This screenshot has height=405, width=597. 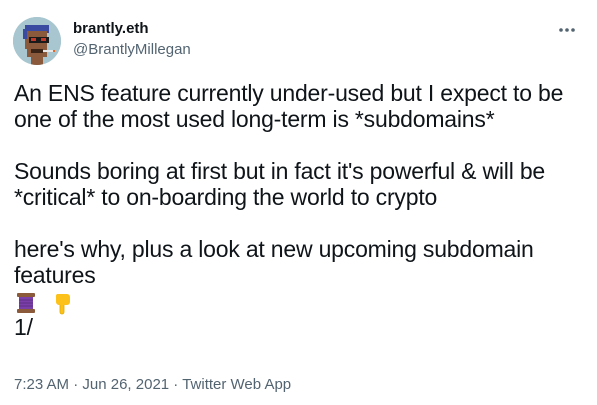 I want to click on tweet-meta: 7:23 AM · Jun 26, 2021 · Twitter Web App, so click(x=152, y=384).